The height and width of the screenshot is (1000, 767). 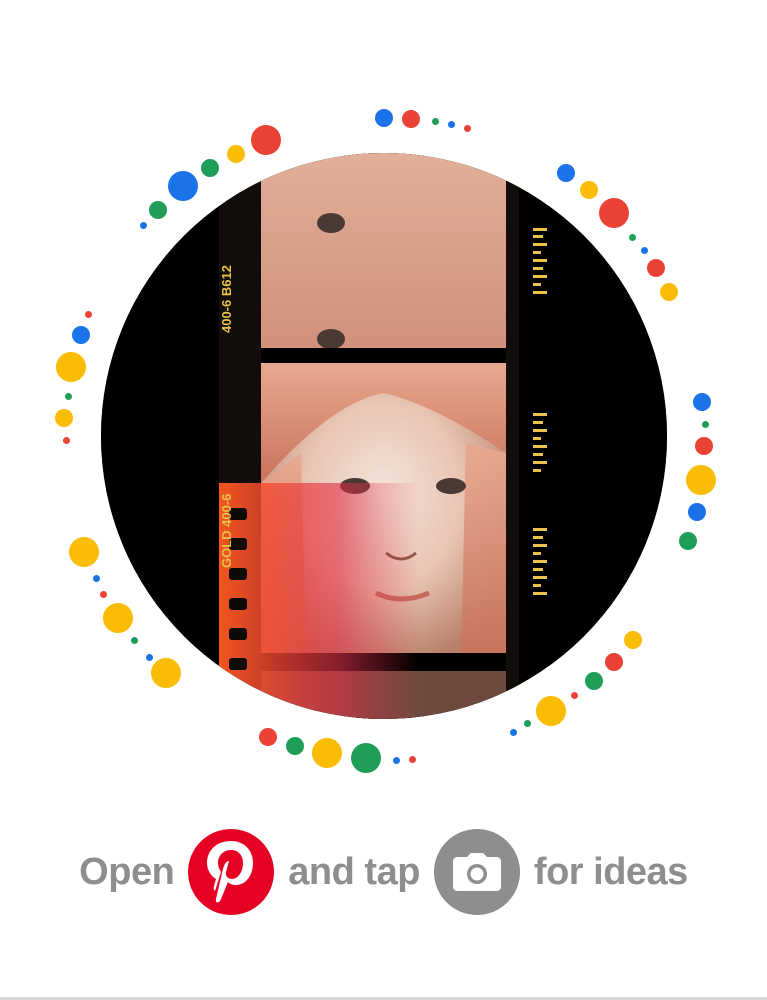 What do you see at coordinates (226, 299) in the screenshot?
I see `film-code-top: 400-6 B612` at bounding box center [226, 299].